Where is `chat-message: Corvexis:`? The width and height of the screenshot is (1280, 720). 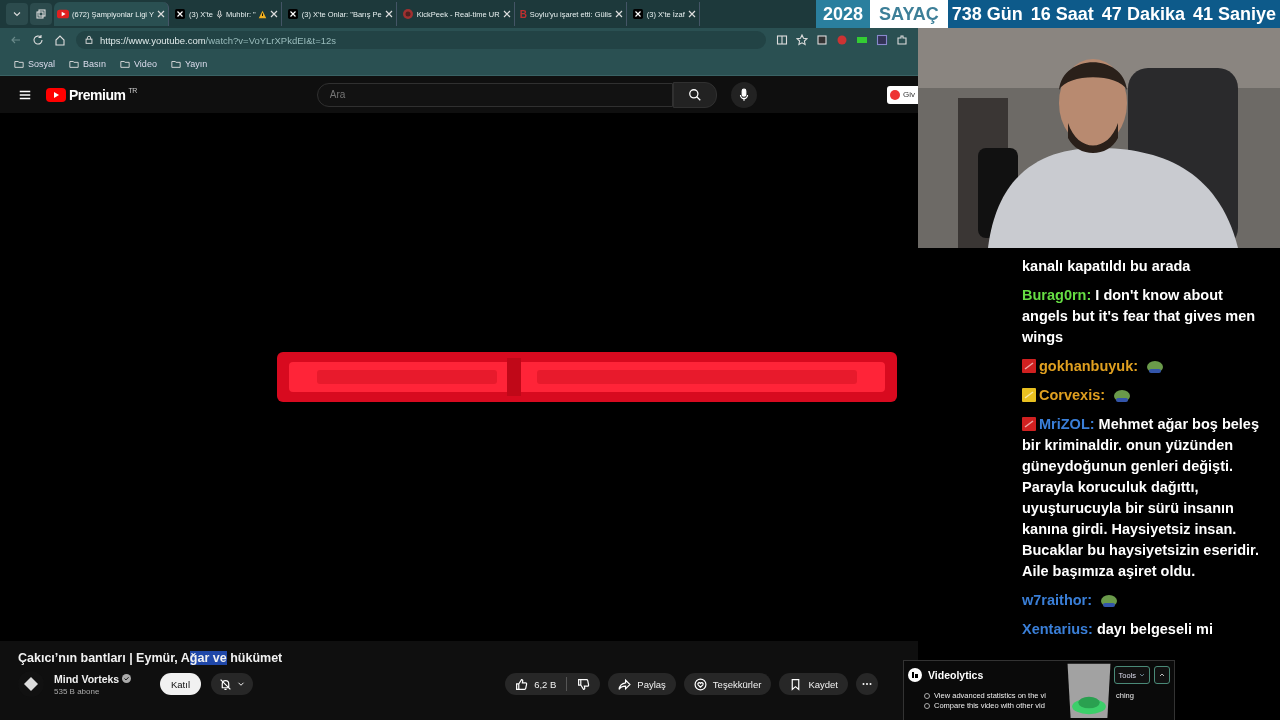 chat-message: Corvexis: is located at coordinates (1146, 395).